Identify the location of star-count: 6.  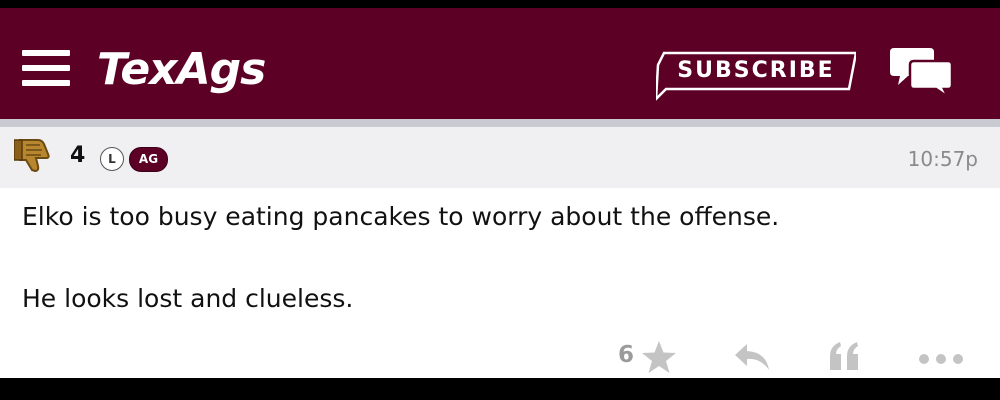
(626, 355).